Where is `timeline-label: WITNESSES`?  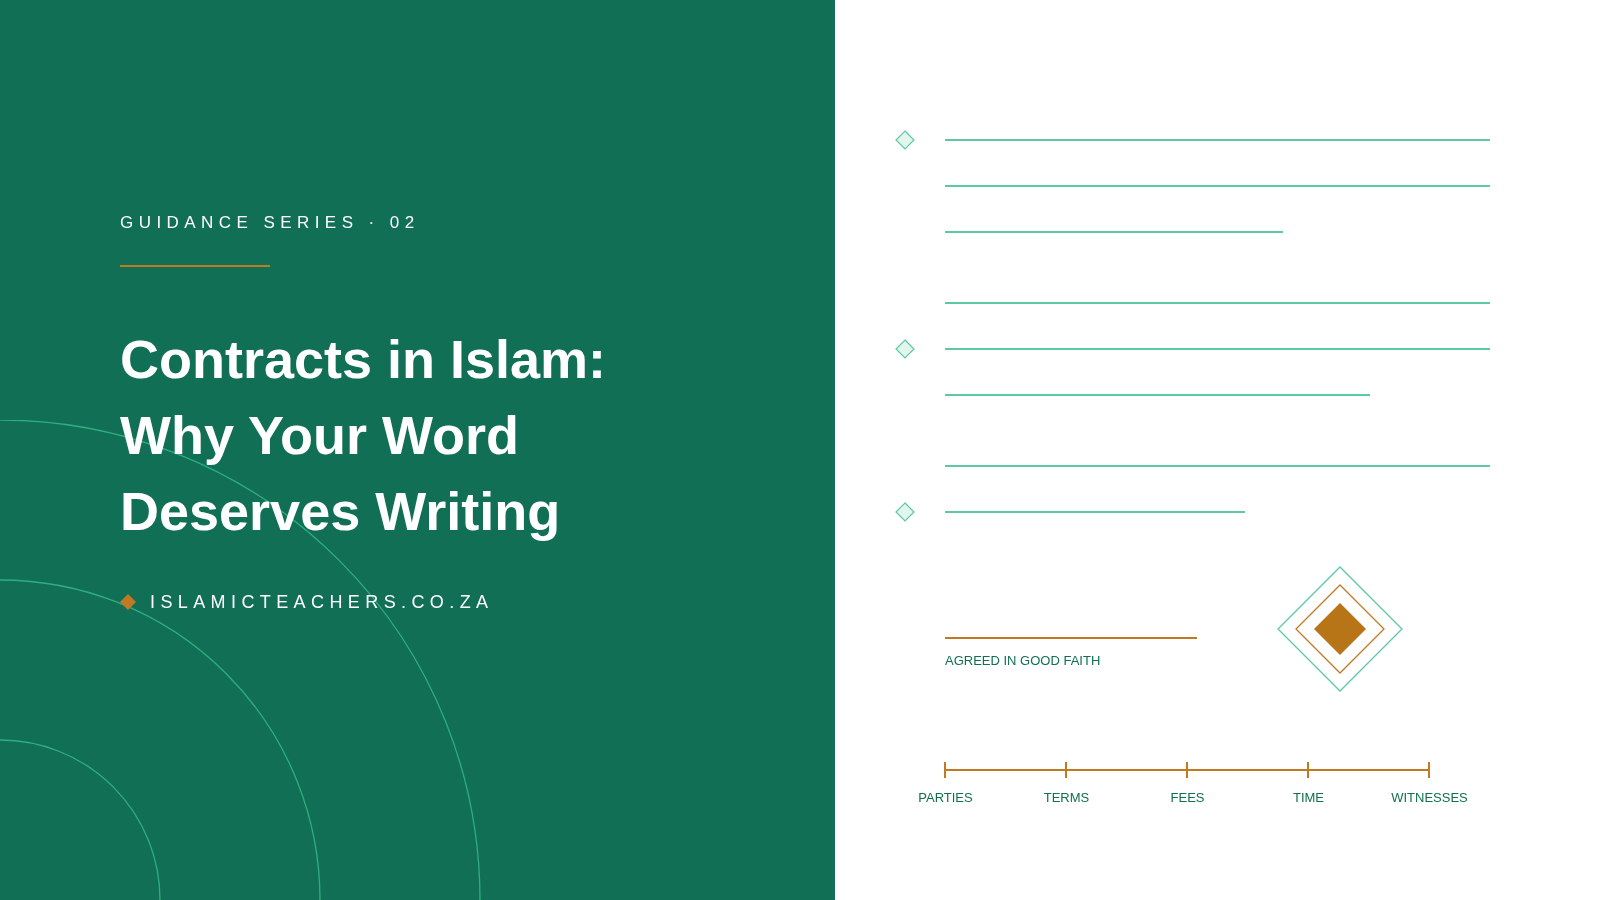 timeline-label: WITNESSES is located at coordinates (1429, 798).